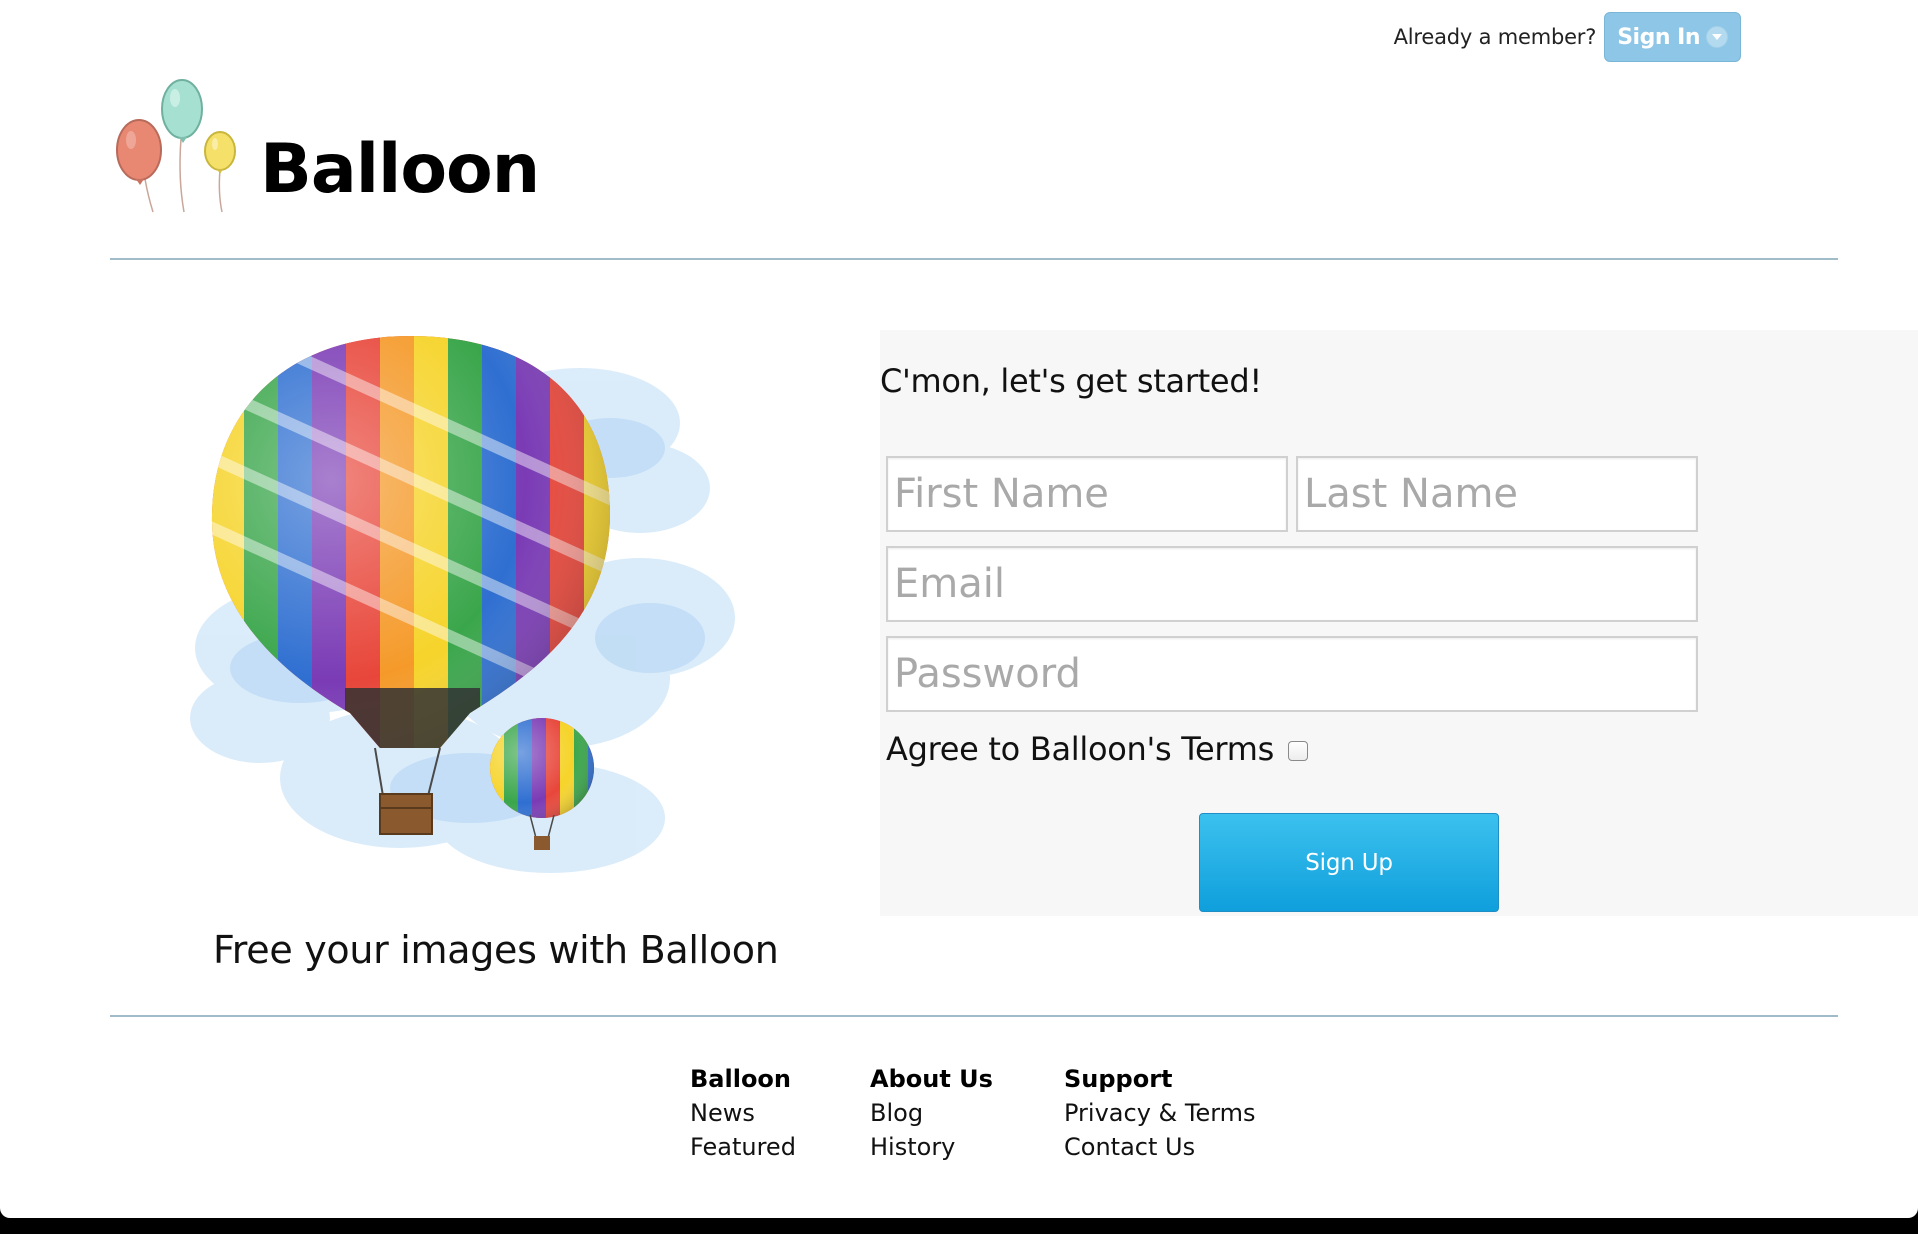 The width and height of the screenshot is (1918, 1234). What do you see at coordinates (1292, 674) in the screenshot?
I see `password-input` at bounding box center [1292, 674].